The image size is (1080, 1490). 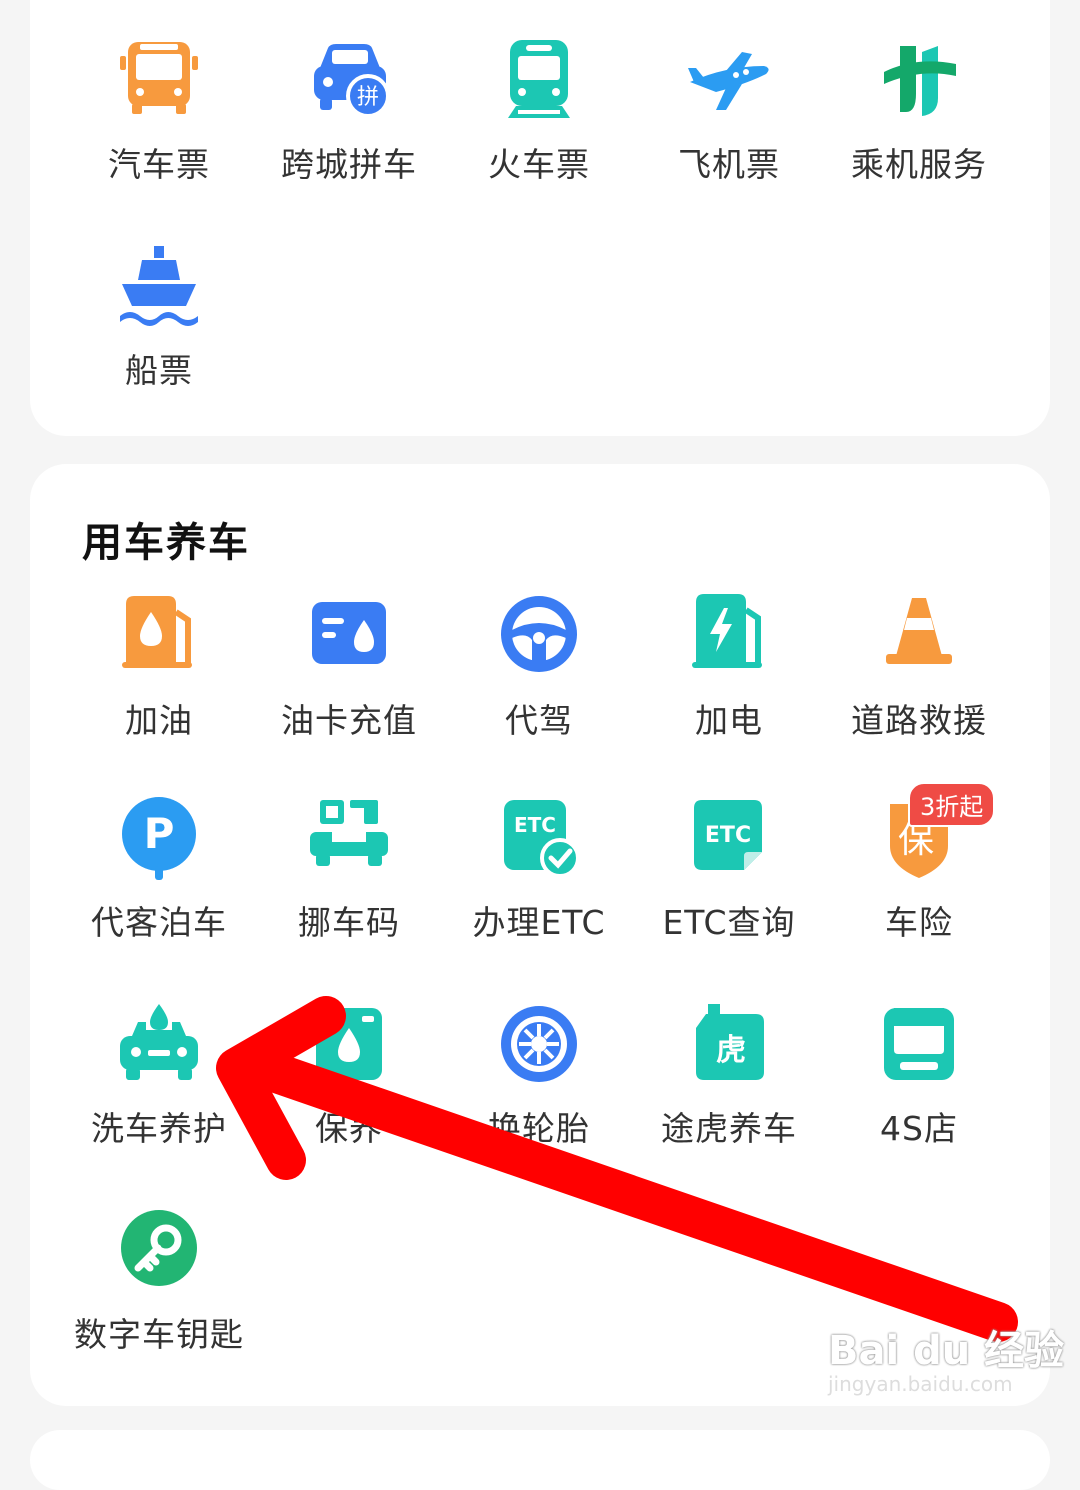 What do you see at coordinates (919, 637) in the screenshot?
I see `traffic-cone-icon` at bounding box center [919, 637].